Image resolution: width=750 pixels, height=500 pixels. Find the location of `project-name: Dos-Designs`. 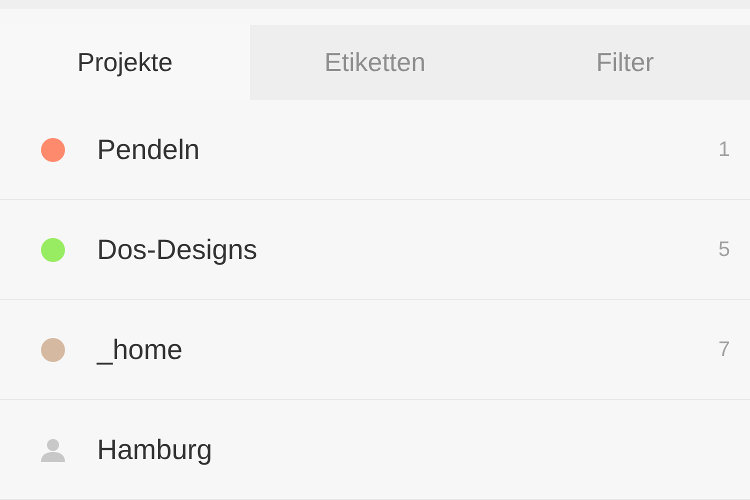

project-name: Dos-Designs is located at coordinates (177, 249).